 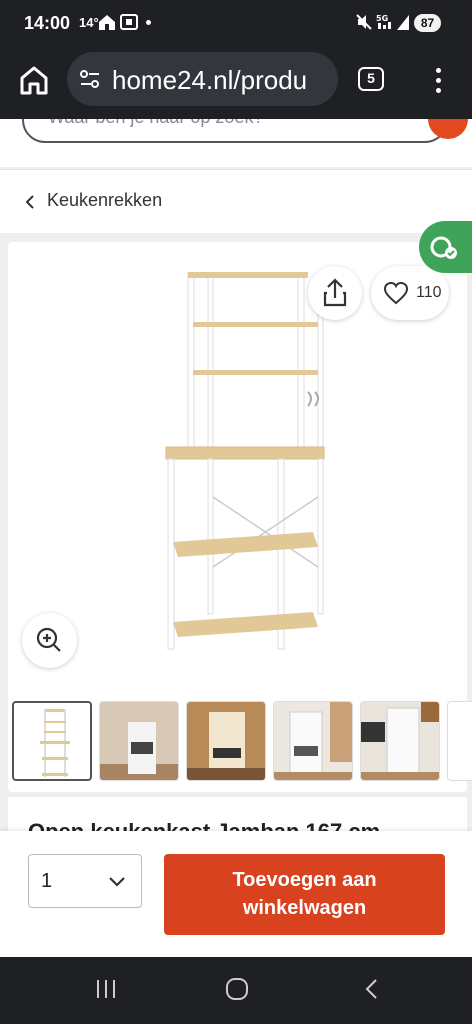 What do you see at coordinates (364, 22) in the screenshot?
I see `mute-icon` at bounding box center [364, 22].